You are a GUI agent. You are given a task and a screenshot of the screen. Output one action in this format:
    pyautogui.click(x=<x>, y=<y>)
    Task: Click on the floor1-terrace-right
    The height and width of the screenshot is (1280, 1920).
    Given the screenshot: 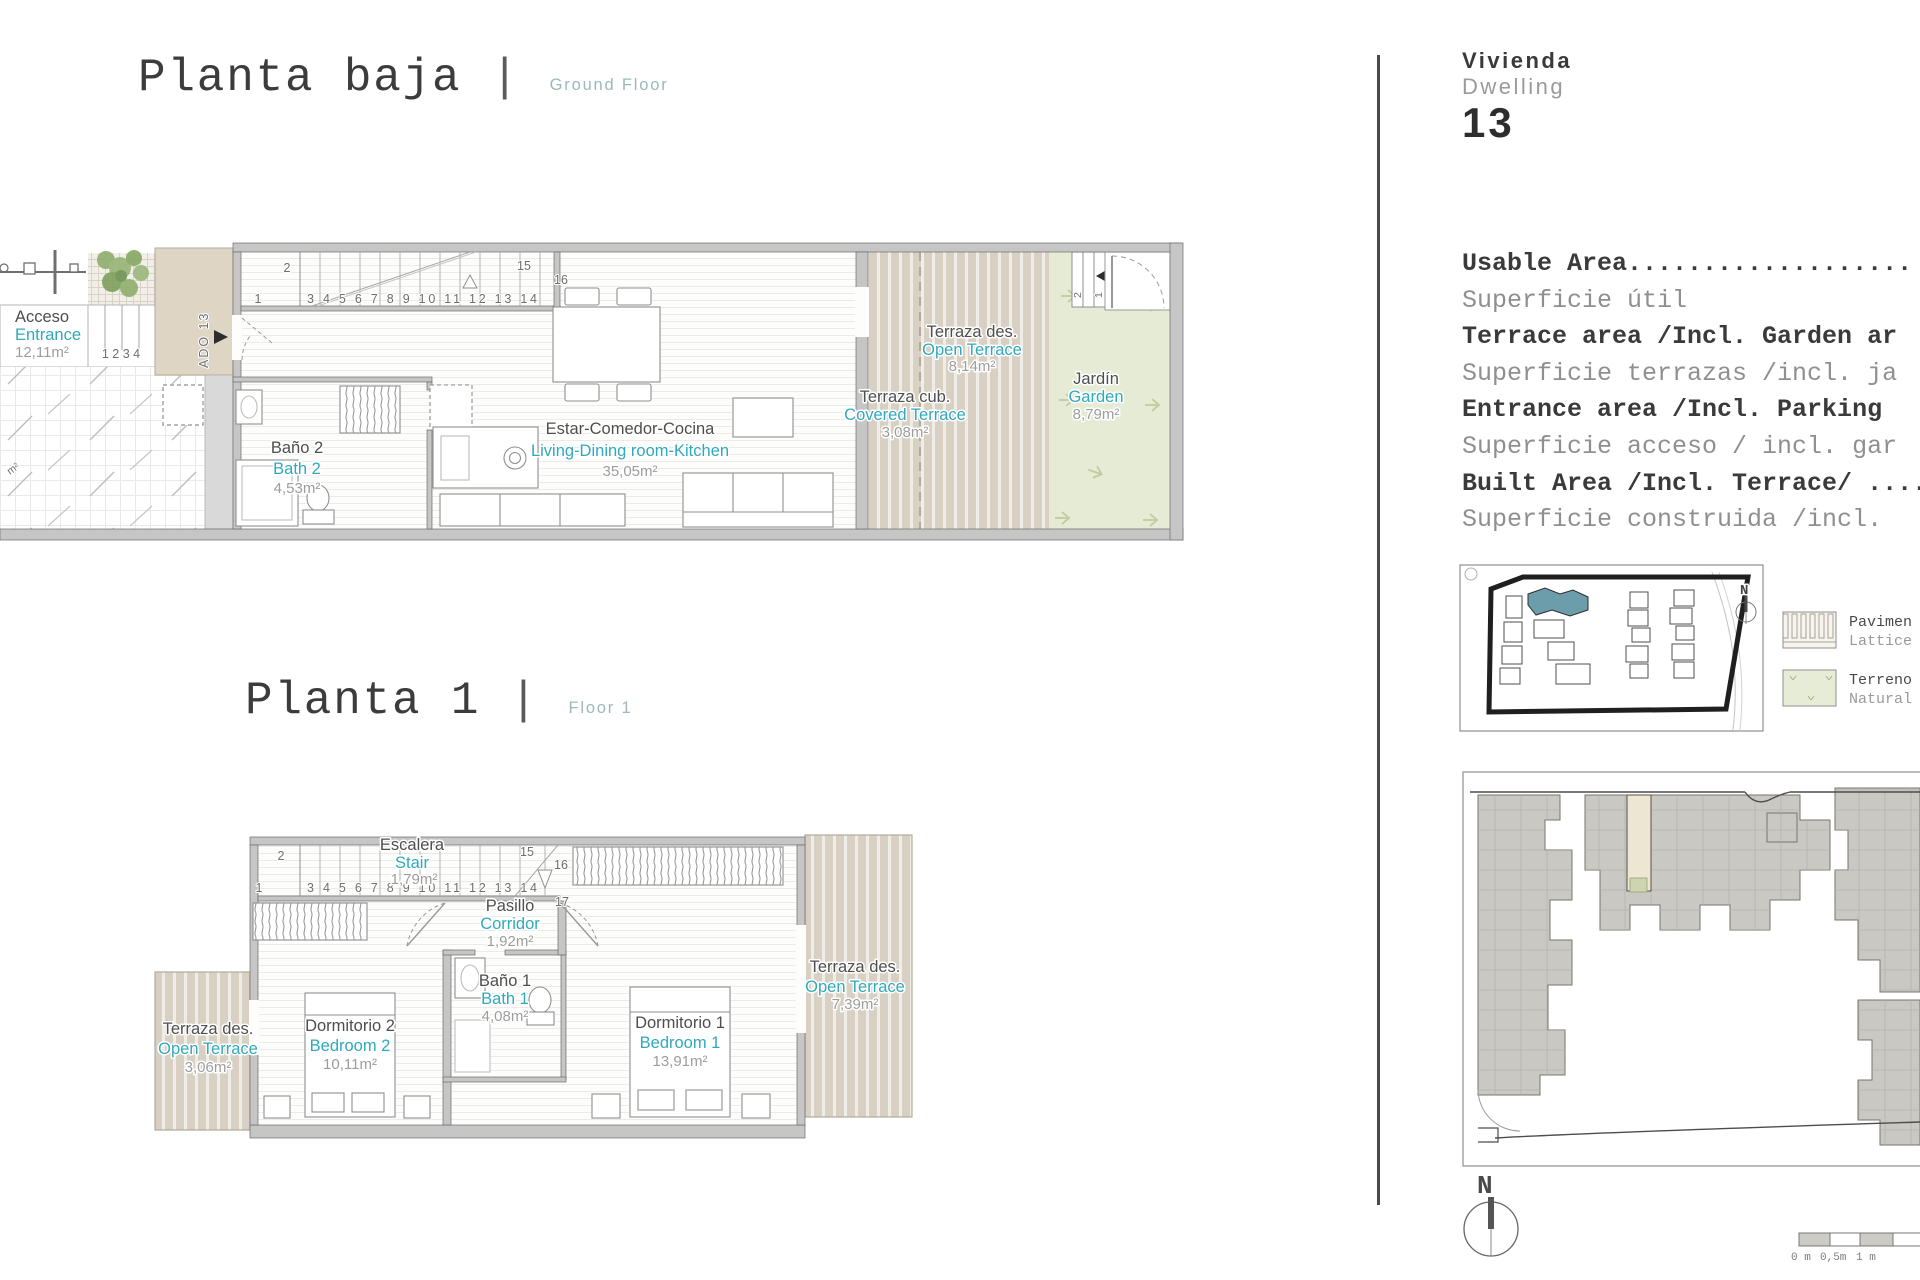 What is the action you would take?
    pyautogui.click(x=858, y=976)
    